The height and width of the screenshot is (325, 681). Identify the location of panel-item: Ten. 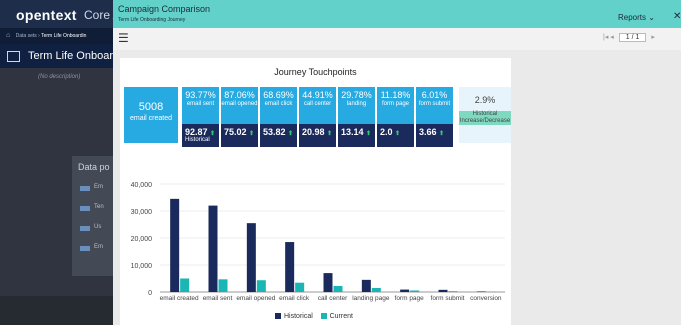
(99, 207).